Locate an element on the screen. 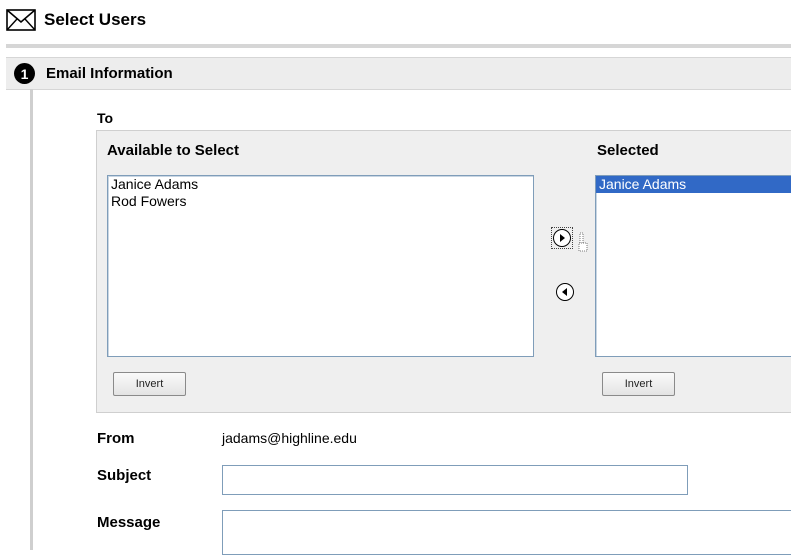 The width and height of the screenshot is (791, 555). from-value: jadams@highline.edu is located at coordinates (289, 438).